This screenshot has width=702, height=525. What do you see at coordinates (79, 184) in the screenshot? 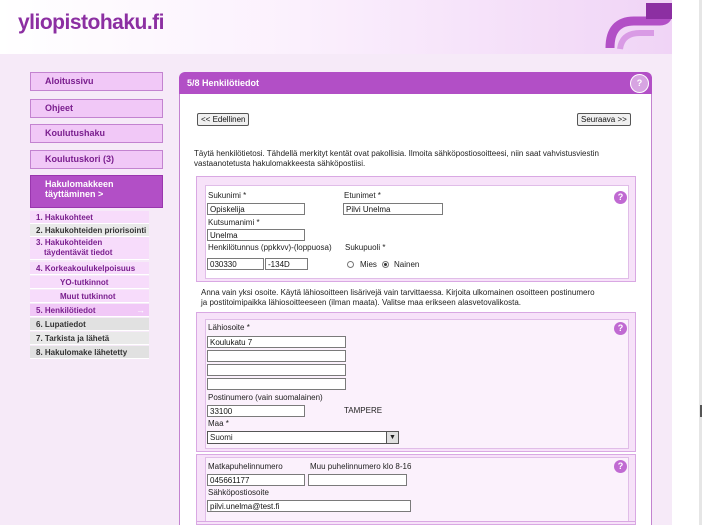
I see `sidebar-active-line1: Hakulomakkeen` at bounding box center [79, 184].